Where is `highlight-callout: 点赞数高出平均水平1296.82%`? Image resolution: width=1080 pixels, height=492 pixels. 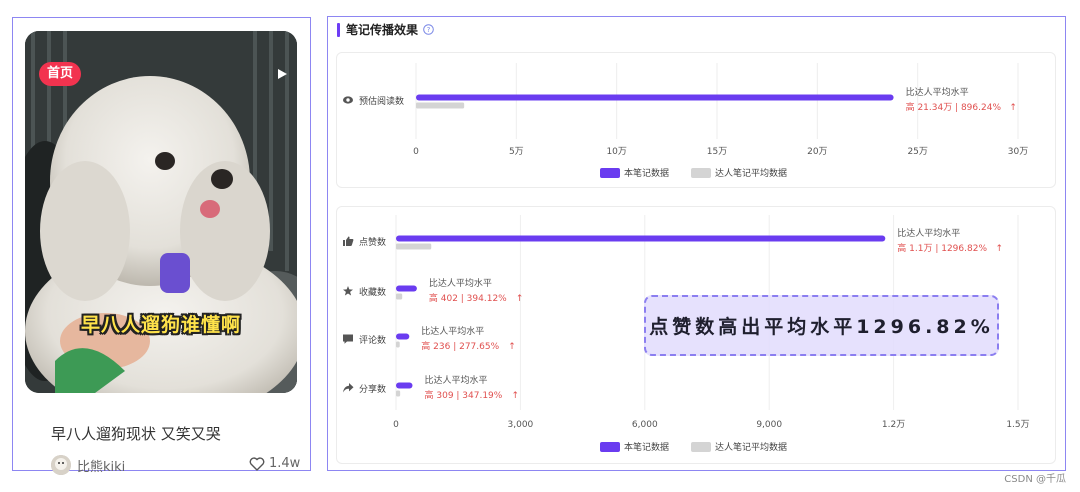 highlight-callout: 点赞数高出平均水平1296.82% is located at coordinates (821, 325).